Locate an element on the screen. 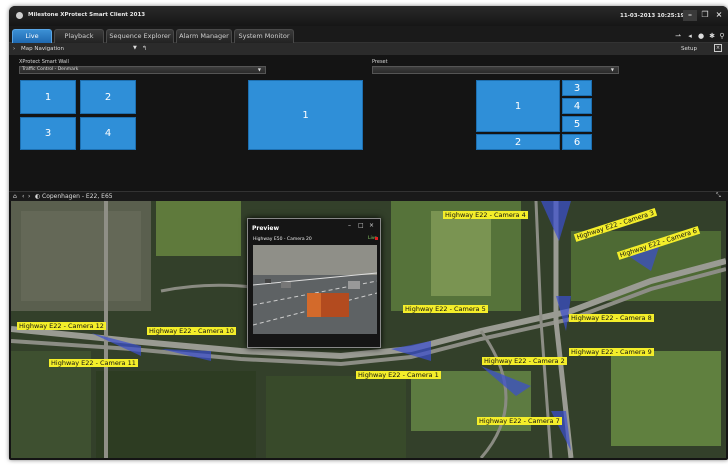 Image resolution: width=728 pixels, height=465 pixels. setup-button: Setup is located at coordinates (689, 49).